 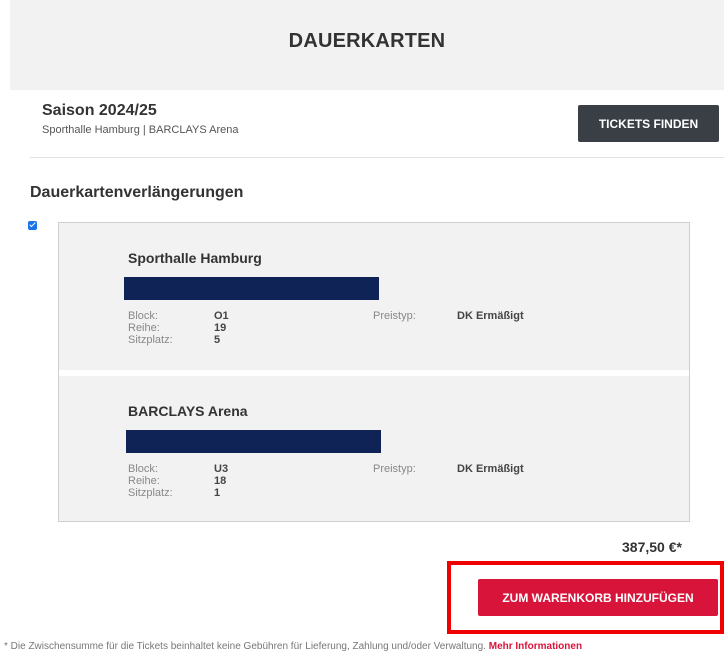 I want to click on season-venues: Sporthalle Hamburg | BARCLAYS Arena, so click(x=140, y=130).